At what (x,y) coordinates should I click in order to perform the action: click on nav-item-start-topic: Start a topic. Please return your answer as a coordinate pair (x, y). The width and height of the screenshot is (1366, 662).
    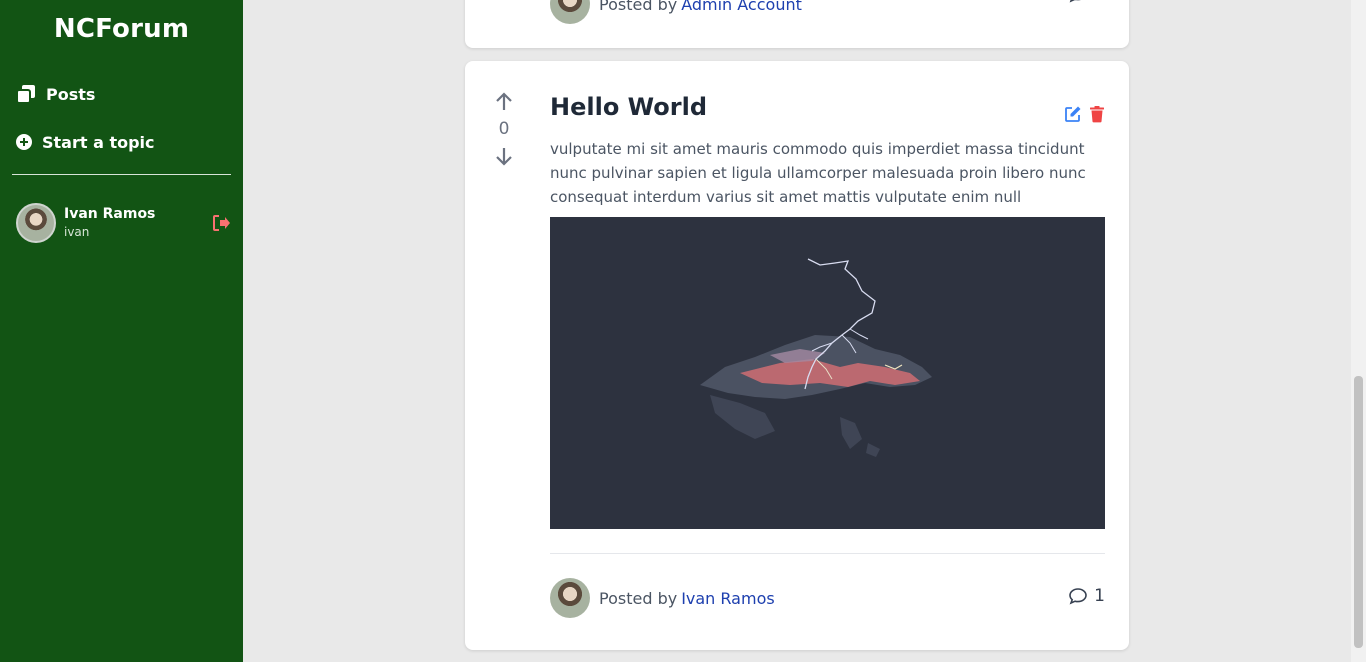
    Looking at the image, I should click on (77, 142).